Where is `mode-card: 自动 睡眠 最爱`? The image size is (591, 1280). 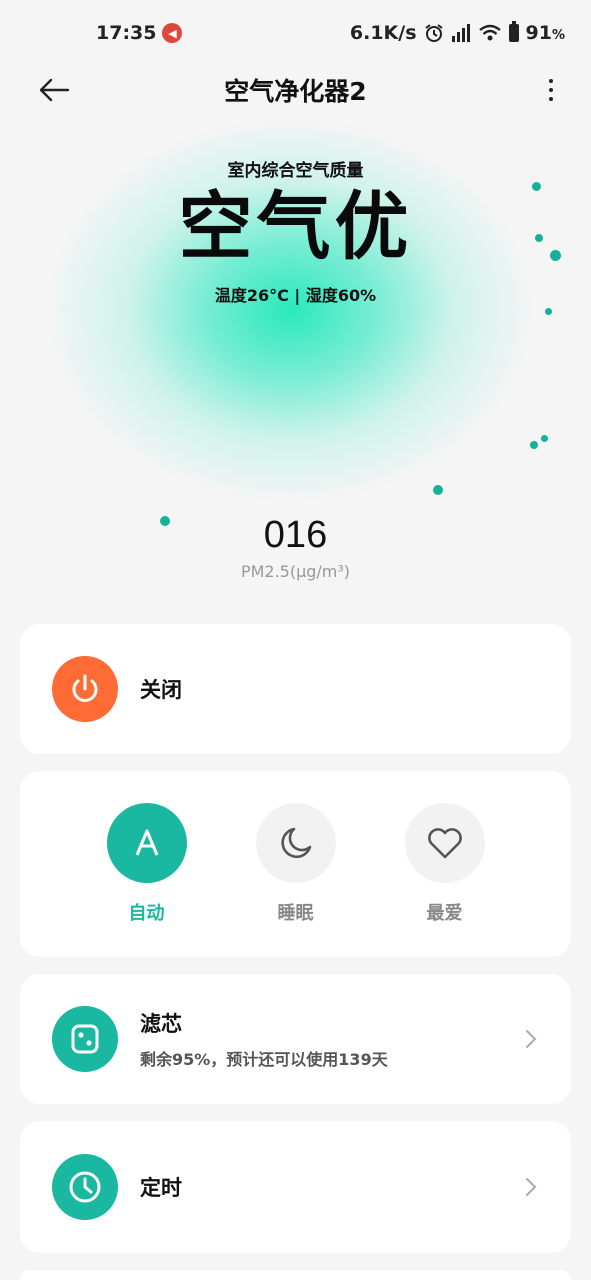 mode-card: 自动 睡眠 最爱 is located at coordinates (295, 864).